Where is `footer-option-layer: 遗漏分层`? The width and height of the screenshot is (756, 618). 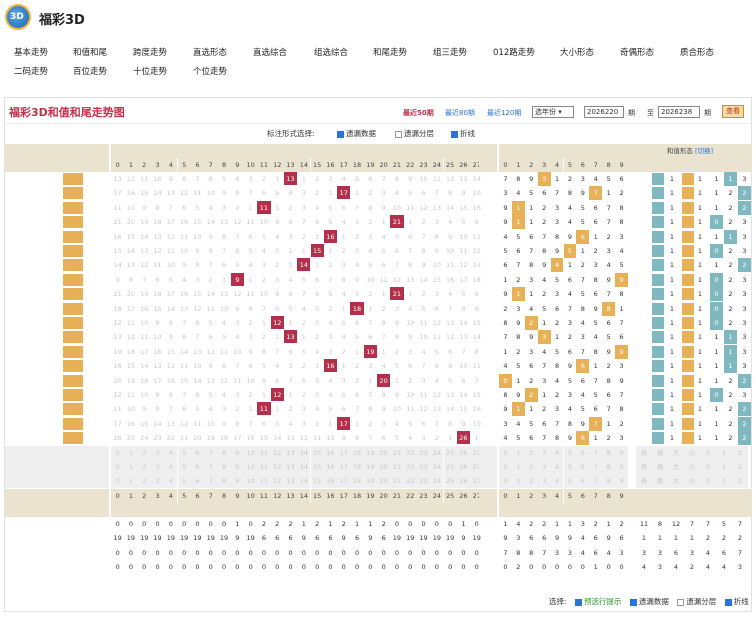 footer-option-layer: 遗漏分层 is located at coordinates (701, 601).